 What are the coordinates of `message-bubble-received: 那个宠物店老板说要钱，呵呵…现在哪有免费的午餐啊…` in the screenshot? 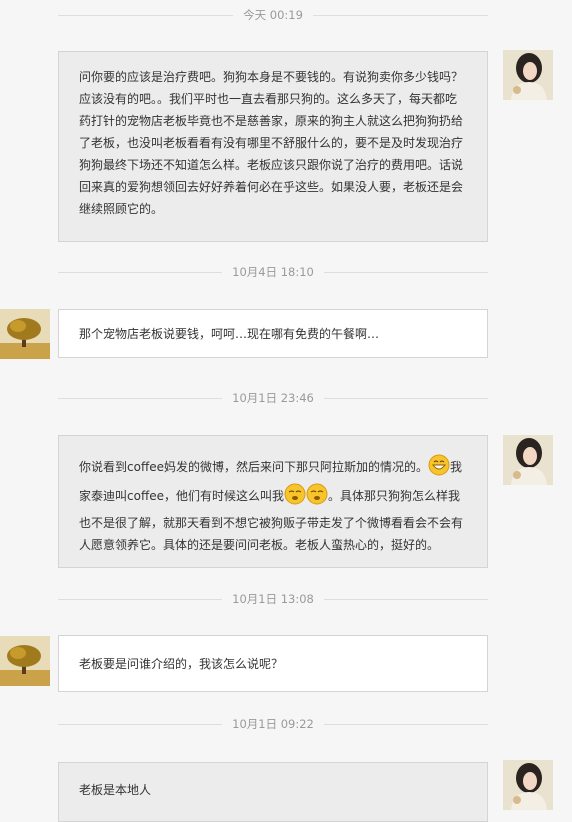 It's located at (273, 333).